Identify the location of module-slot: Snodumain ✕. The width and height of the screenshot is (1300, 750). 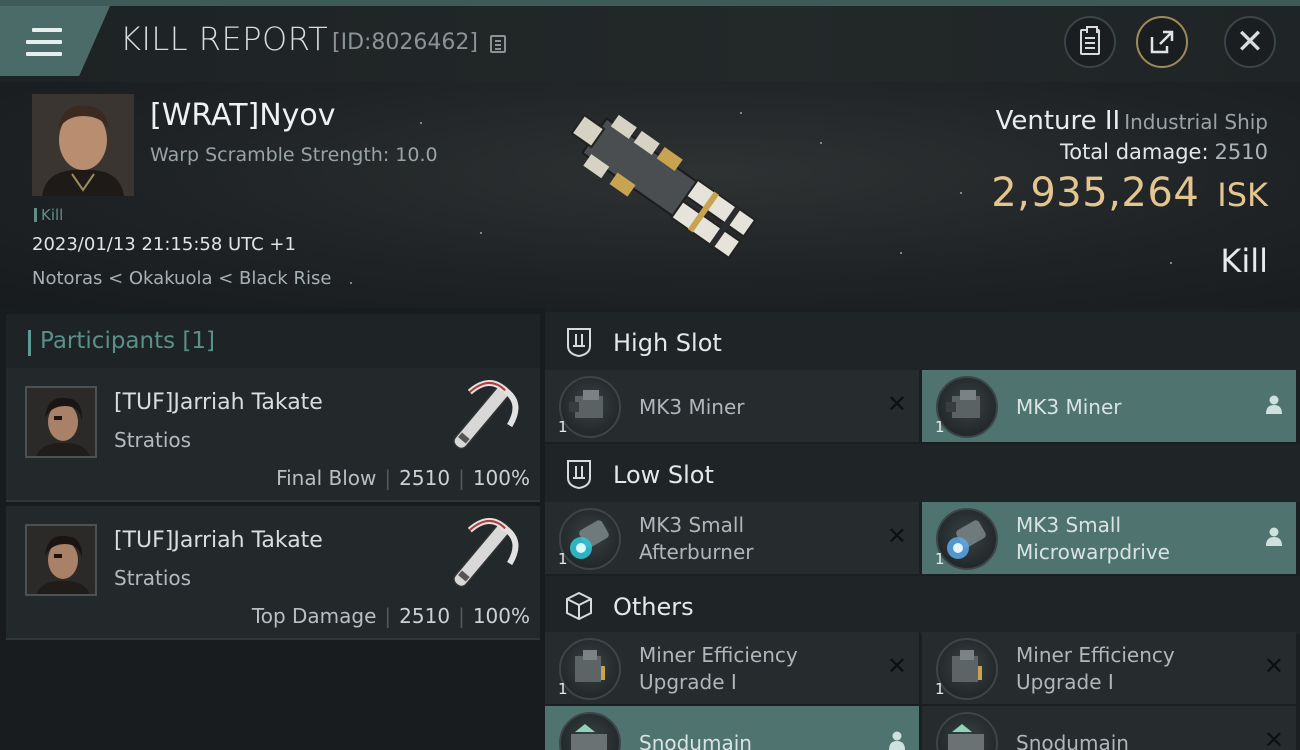
(1109, 728).